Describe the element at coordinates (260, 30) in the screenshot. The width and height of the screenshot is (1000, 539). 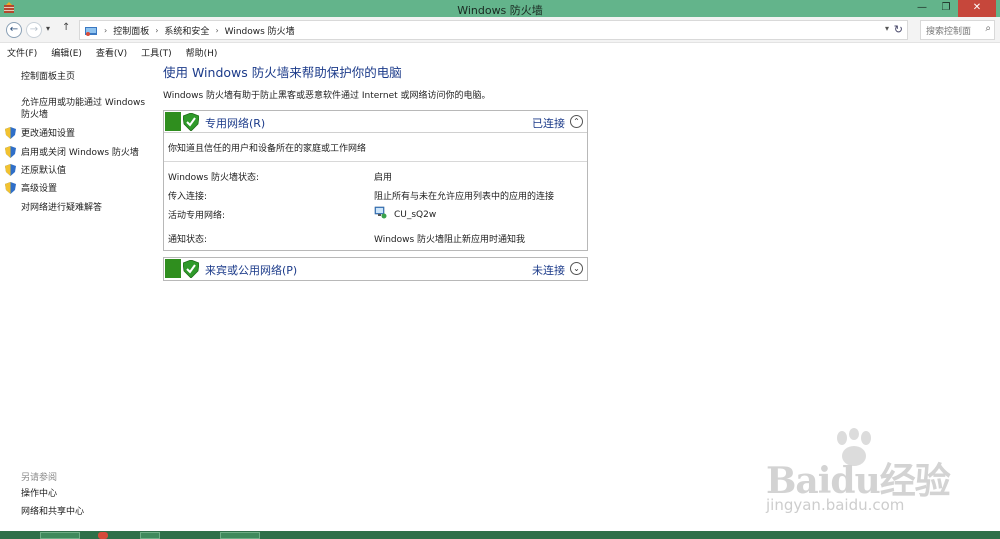
I see `breadcrumb-windows-firewall: Windows 防火墙` at that location.